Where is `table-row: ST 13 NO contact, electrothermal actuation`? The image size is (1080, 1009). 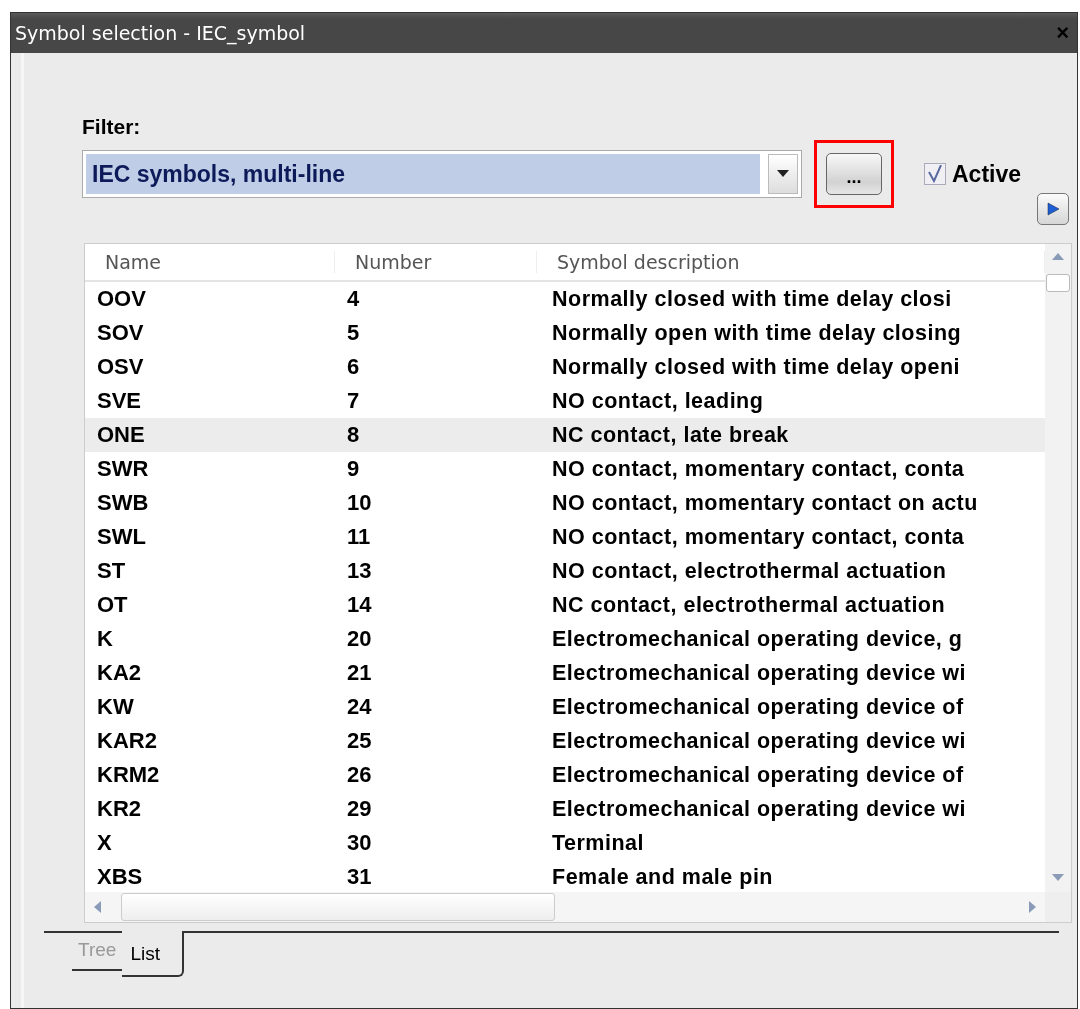 table-row: ST 13 NO contact, electrothermal actuation is located at coordinates (565, 571).